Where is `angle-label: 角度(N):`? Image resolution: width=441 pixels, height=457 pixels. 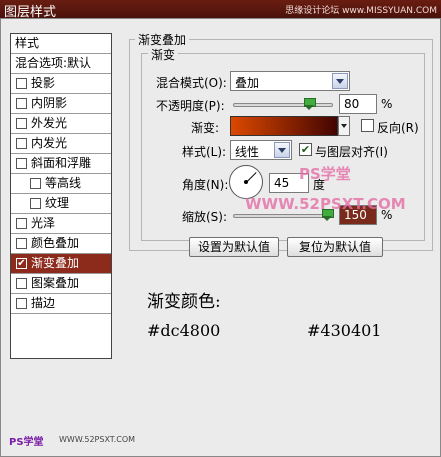
angle-label: 角度(N): is located at coordinates (205, 185).